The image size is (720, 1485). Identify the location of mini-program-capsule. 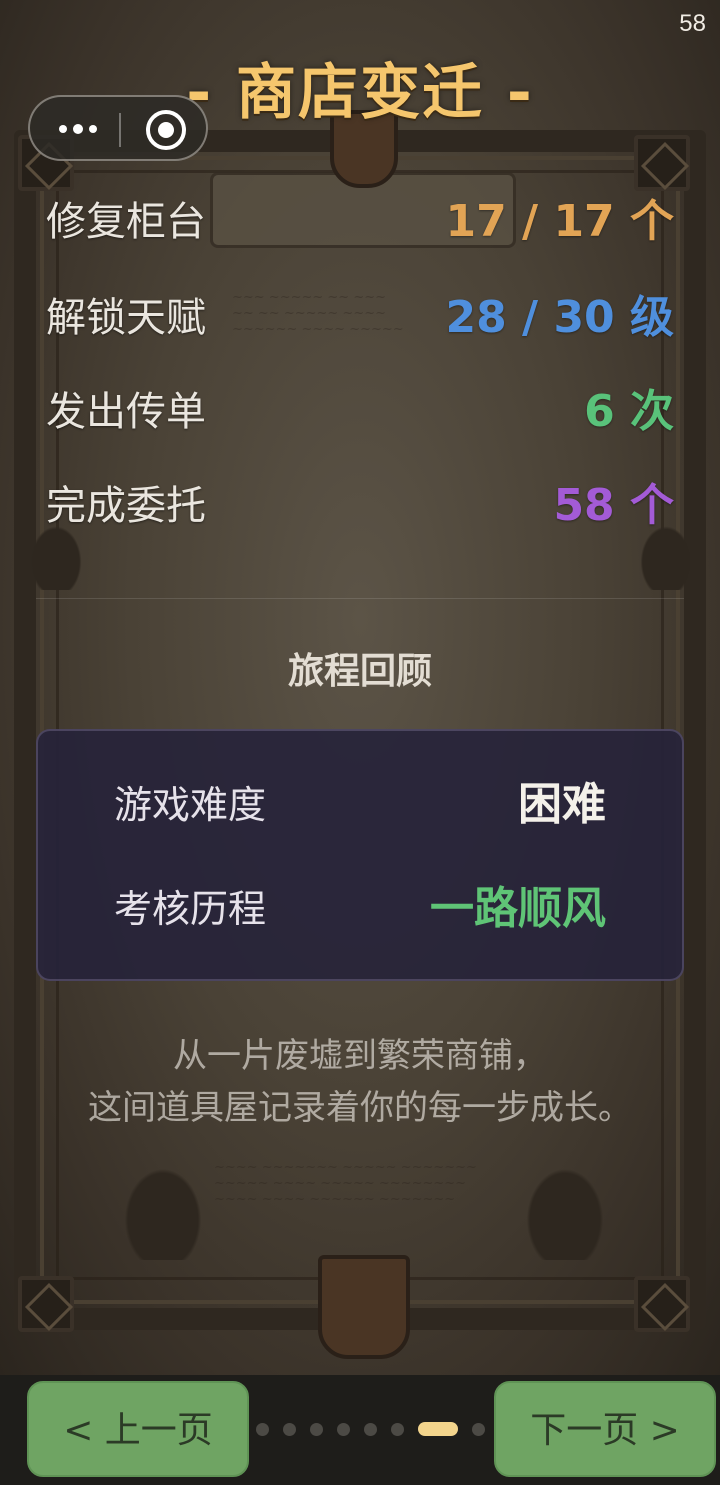
(118, 128).